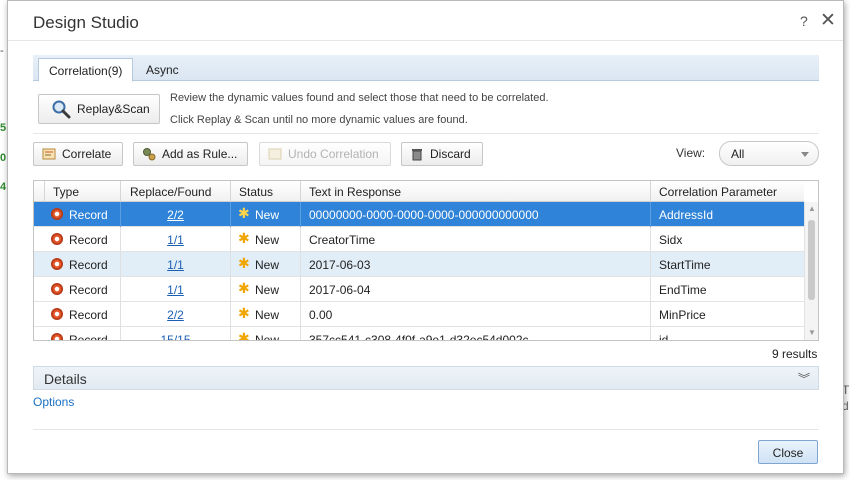 This screenshot has height=480, width=850. I want to click on column-header-replace-found: Replace/Found, so click(175, 191).